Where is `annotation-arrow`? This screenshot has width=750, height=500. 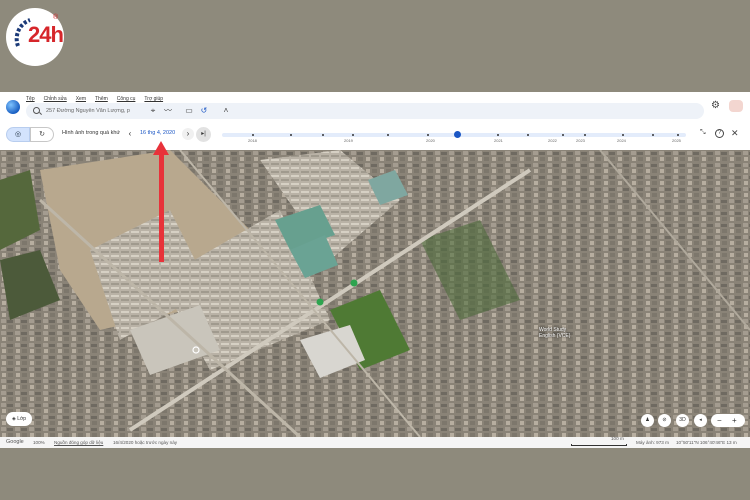 annotation-arrow is located at coordinates (161, 207).